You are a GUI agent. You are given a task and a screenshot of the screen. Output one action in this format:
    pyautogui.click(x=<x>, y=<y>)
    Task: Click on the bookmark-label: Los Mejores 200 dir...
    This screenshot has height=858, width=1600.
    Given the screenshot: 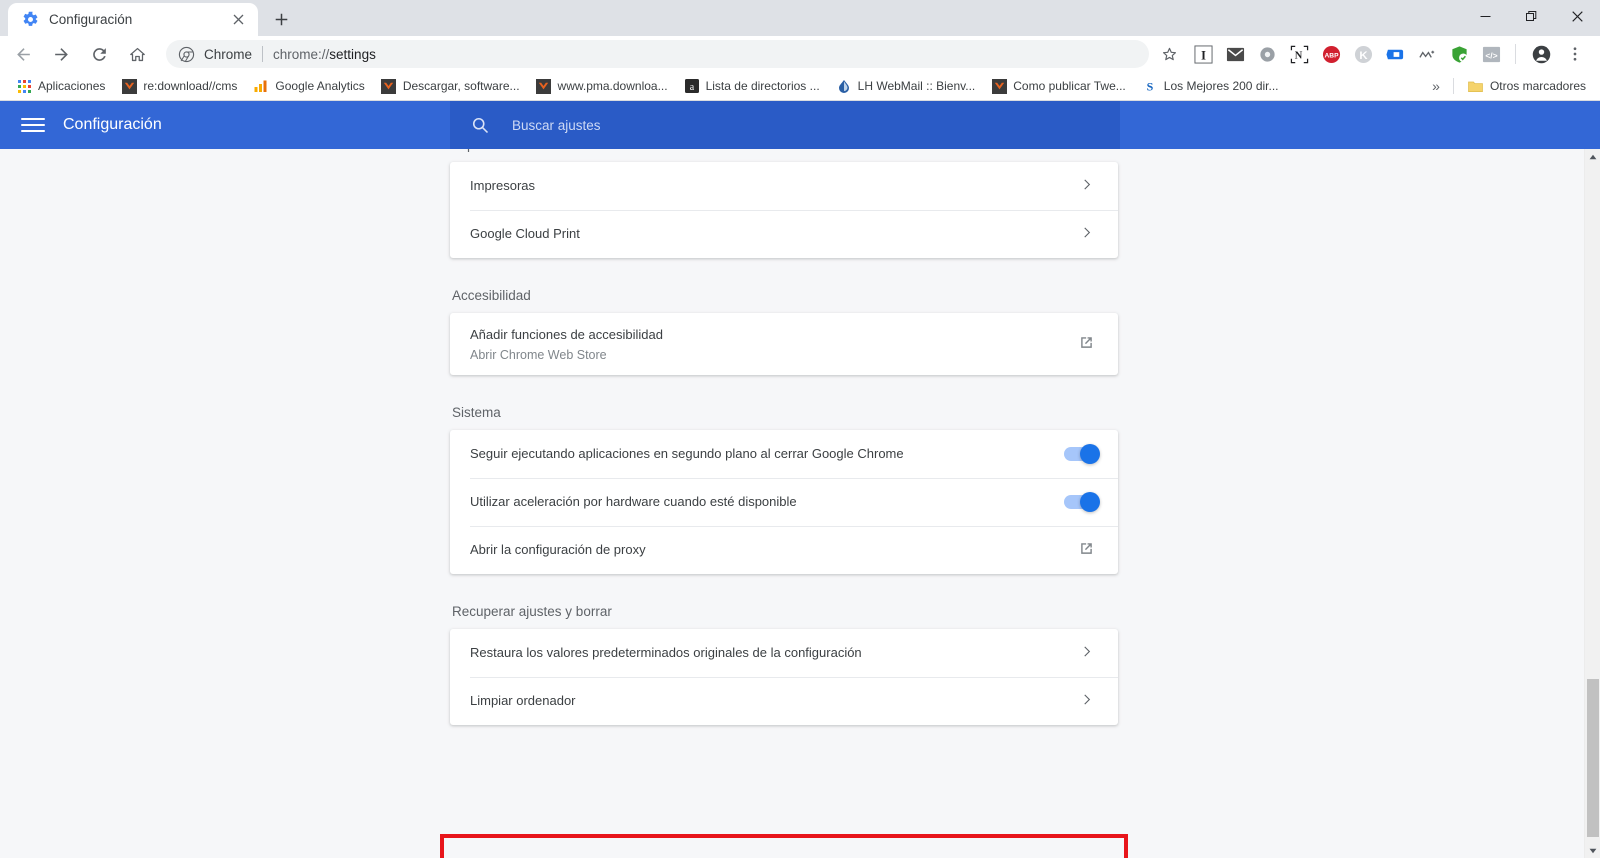 What is the action you would take?
    pyautogui.click(x=1221, y=86)
    